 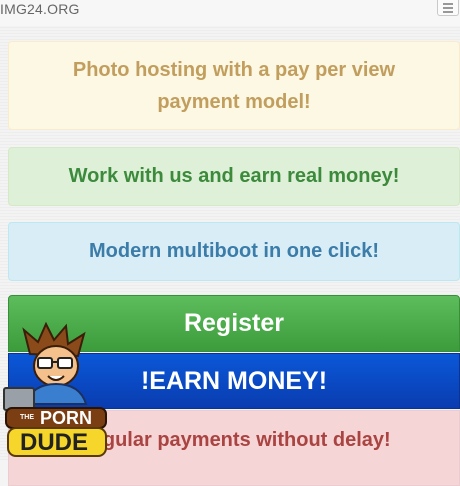 What do you see at coordinates (234, 440) in the screenshot?
I see `regular-payments-text: Regular payments without delay!` at bounding box center [234, 440].